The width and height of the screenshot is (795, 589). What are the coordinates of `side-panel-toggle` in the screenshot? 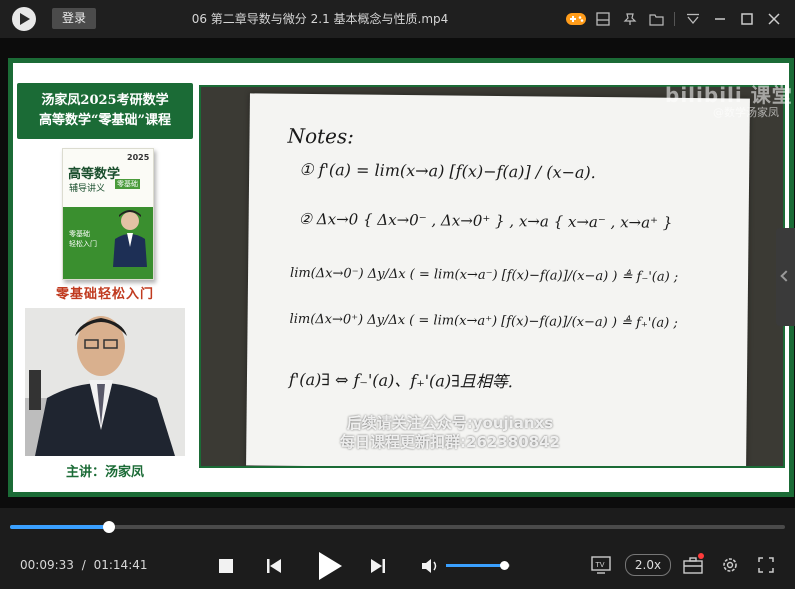 It's located at (785, 277).